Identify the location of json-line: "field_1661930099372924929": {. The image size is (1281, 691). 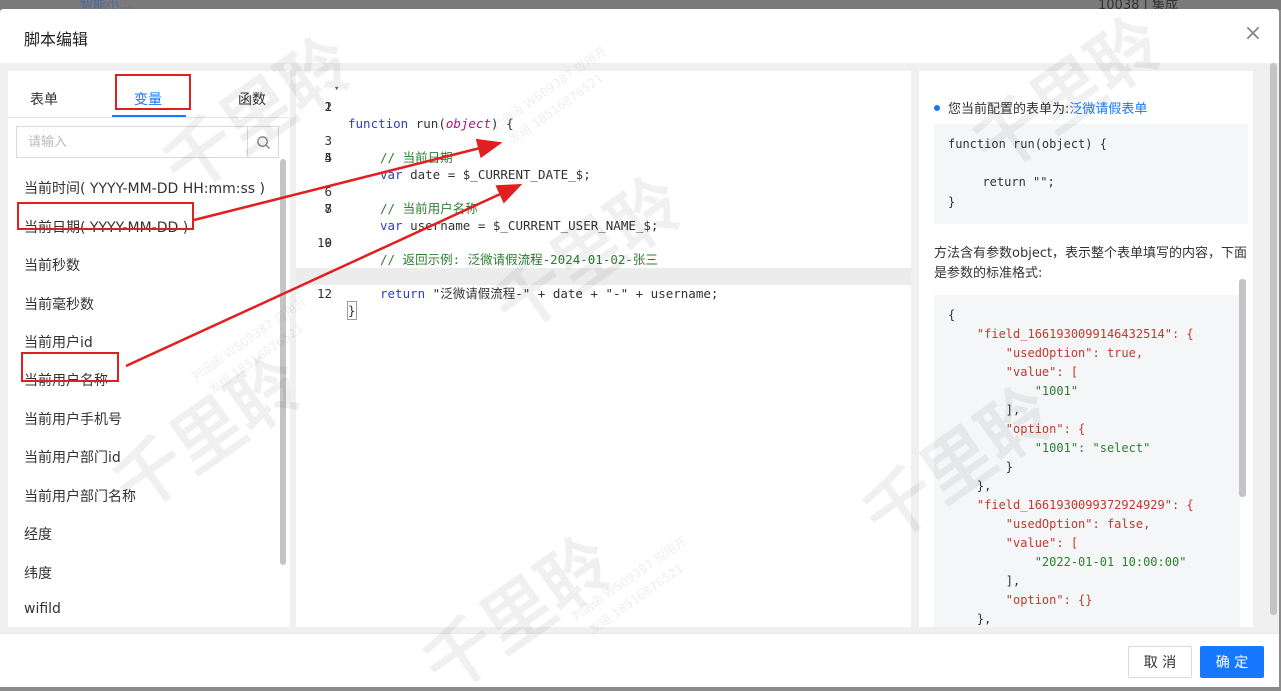
(1071, 505).